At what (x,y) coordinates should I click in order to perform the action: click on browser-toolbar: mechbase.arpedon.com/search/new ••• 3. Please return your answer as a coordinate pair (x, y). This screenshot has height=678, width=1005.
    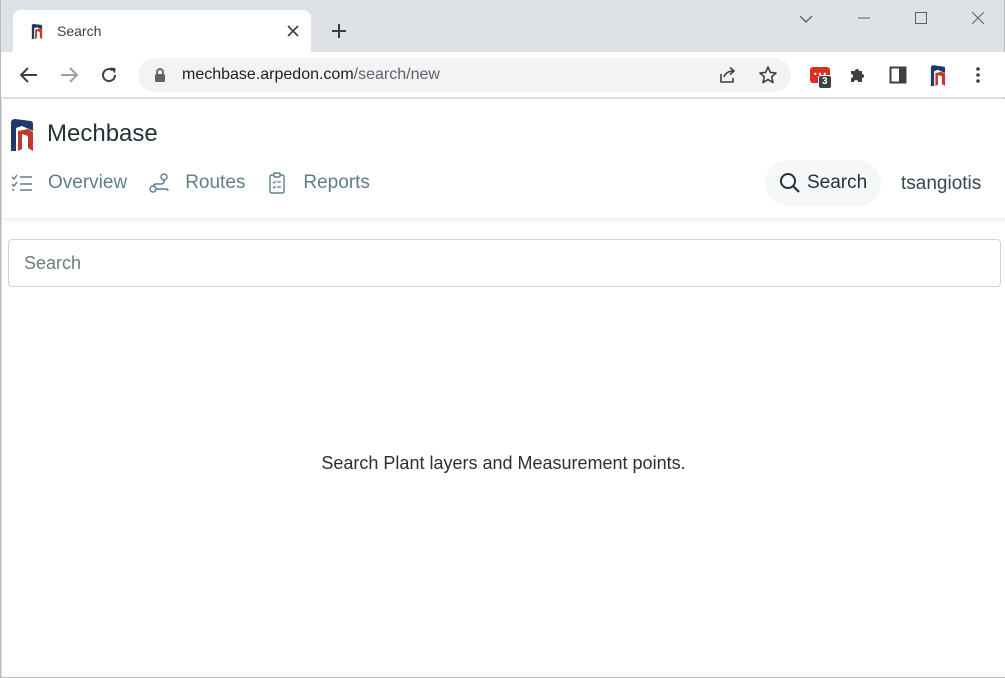
    Looking at the image, I should click on (503, 75).